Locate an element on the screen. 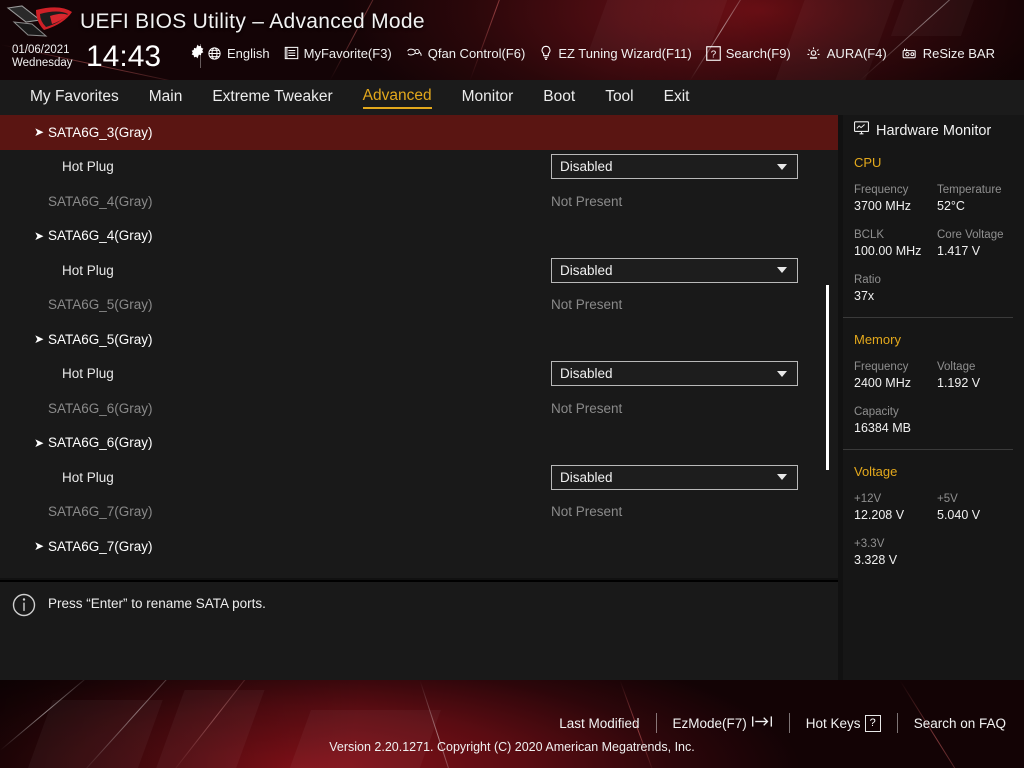 The width and height of the screenshot is (1024, 768). hm-key: +3.3V is located at coordinates (869, 544).